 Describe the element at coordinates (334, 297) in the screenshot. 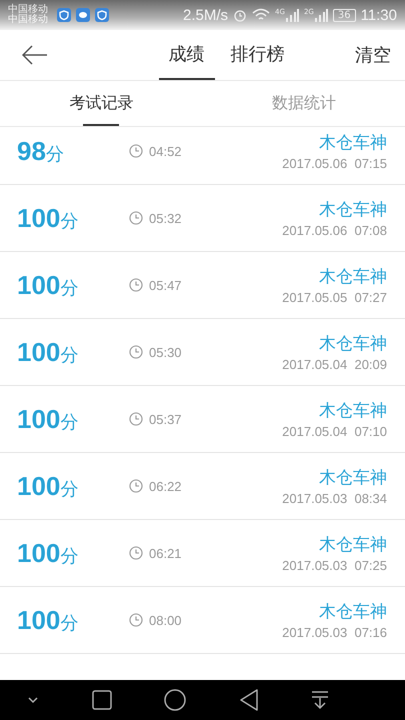

I see `date-time: 2017.05.05 07:27` at that location.